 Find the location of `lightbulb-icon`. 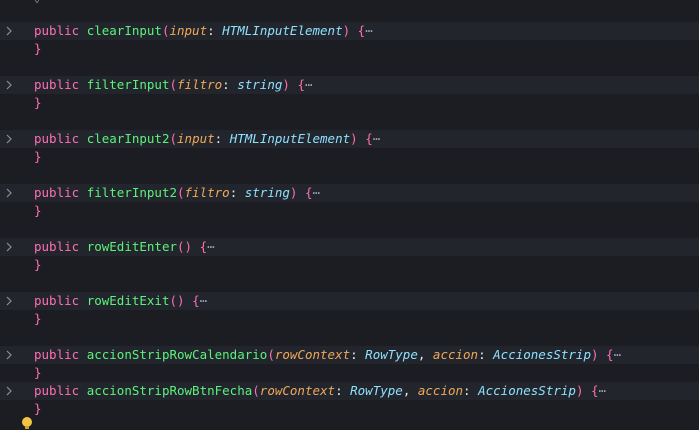

lightbulb-icon is located at coordinates (27, 423).